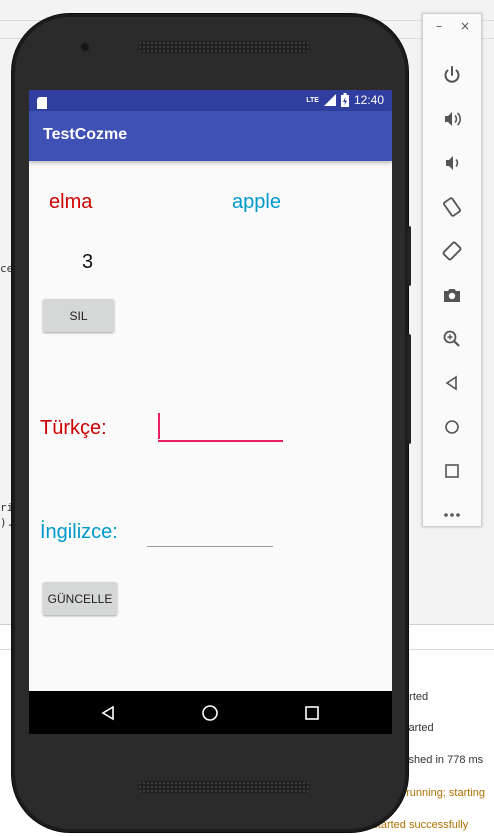 This screenshot has width=494, height=836. I want to click on home-button, so click(452, 427).